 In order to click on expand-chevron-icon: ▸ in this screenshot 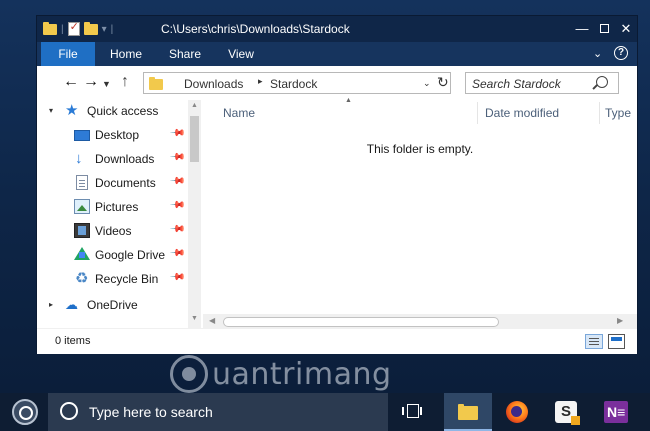, I will do `click(51, 304)`.